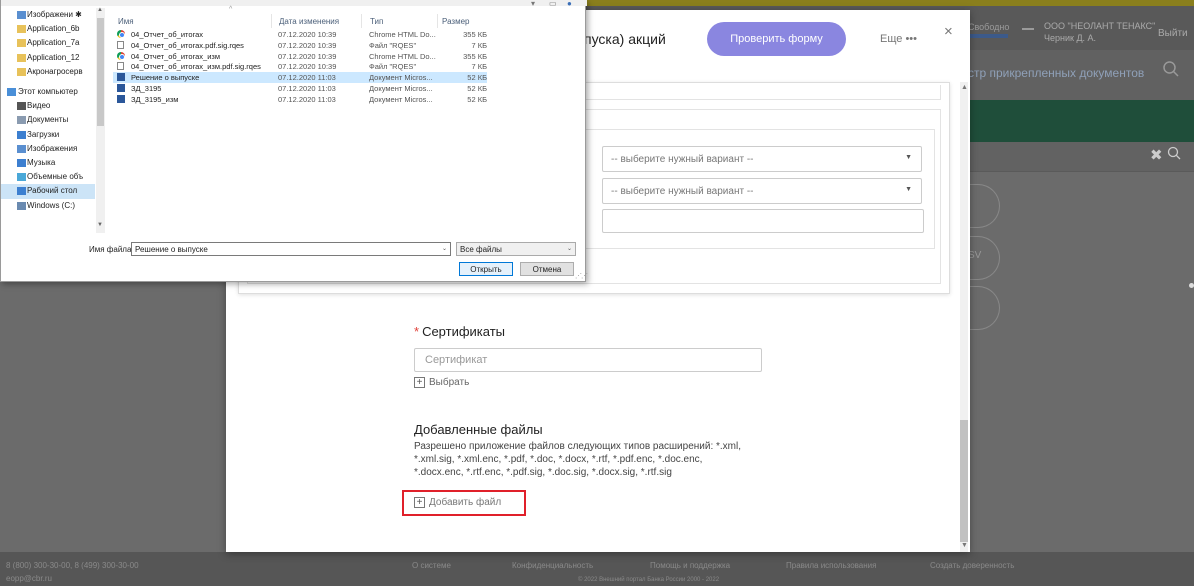 The height and width of the screenshot is (586, 1194). I want to click on open-button: Открыть, so click(486, 269).